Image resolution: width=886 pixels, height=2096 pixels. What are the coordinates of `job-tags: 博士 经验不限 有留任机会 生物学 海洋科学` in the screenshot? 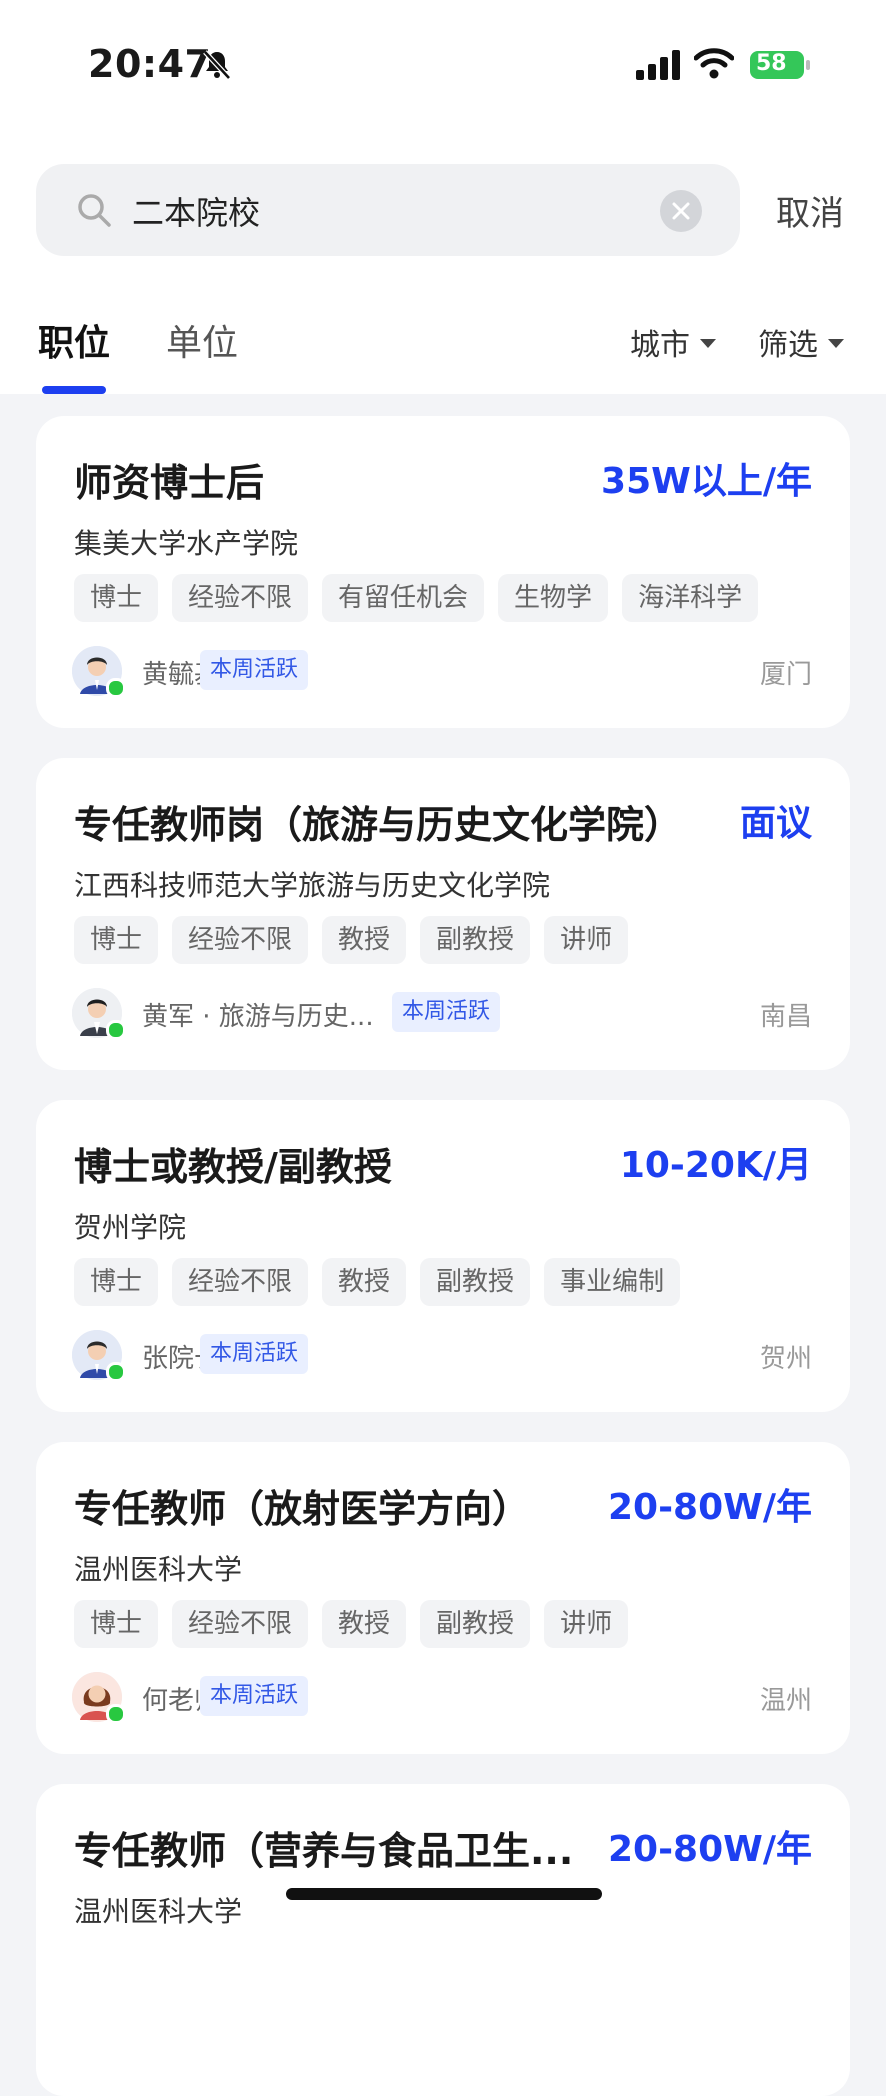 It's located at (416, 598).